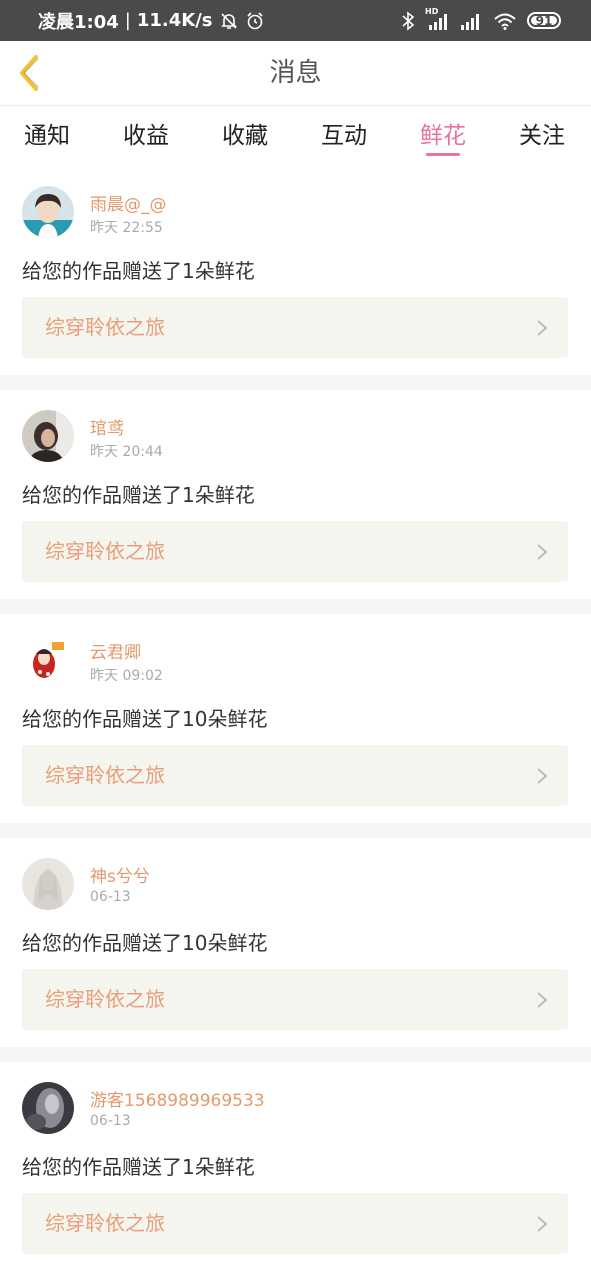 The image size is (591, 1280). I want to click on username: 雨晨@_@, so click(128, 202).